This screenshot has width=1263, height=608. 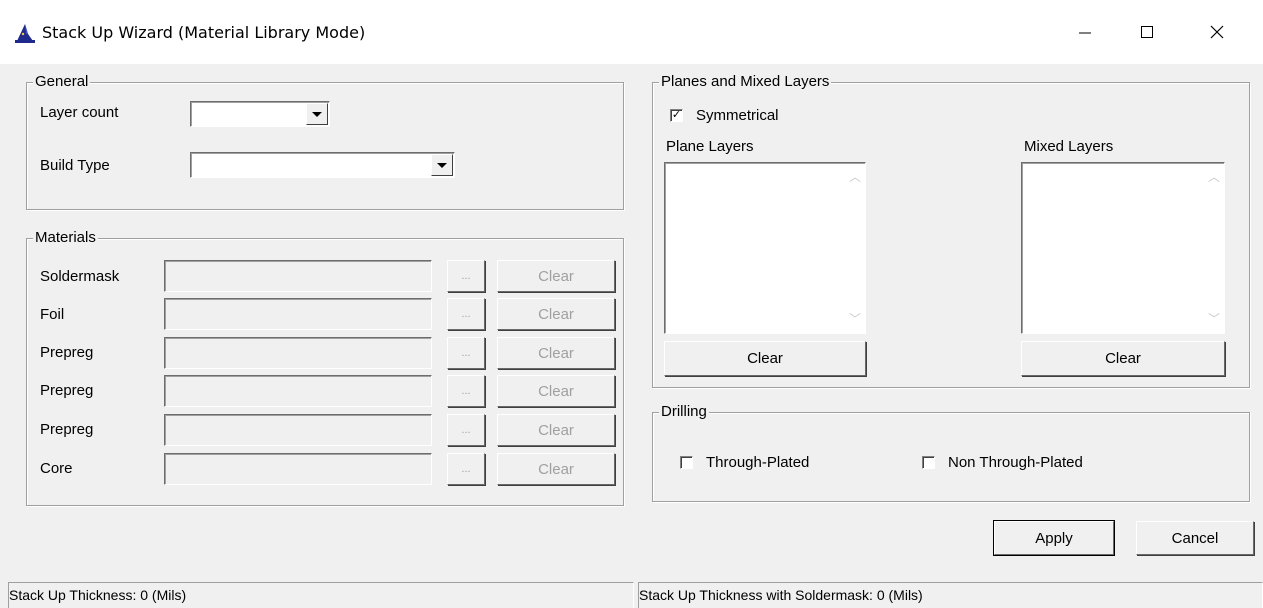 What do you see at coordinates (556, 430) in the screenshot?
I see `prepreg-3-clear-button: Clear` at bounding box center [556, 430].